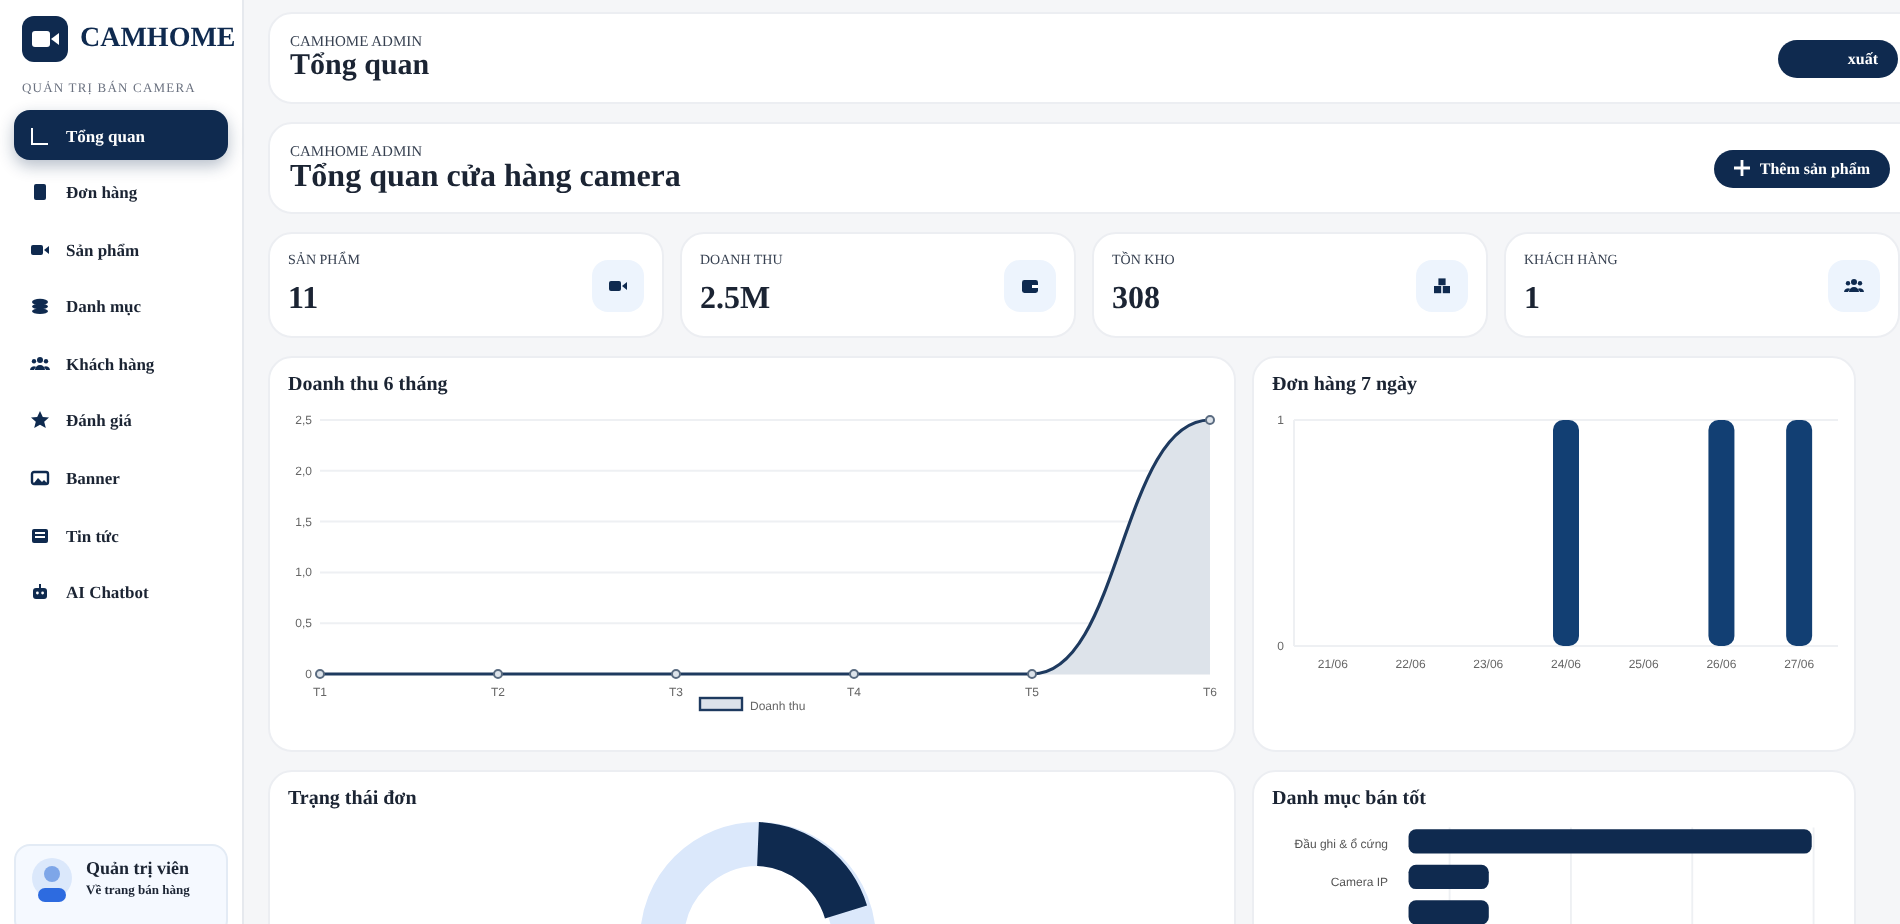 This screenshot has width=1900, height=924. I want to click on nav-item: Tin tức, so click(121, 535).